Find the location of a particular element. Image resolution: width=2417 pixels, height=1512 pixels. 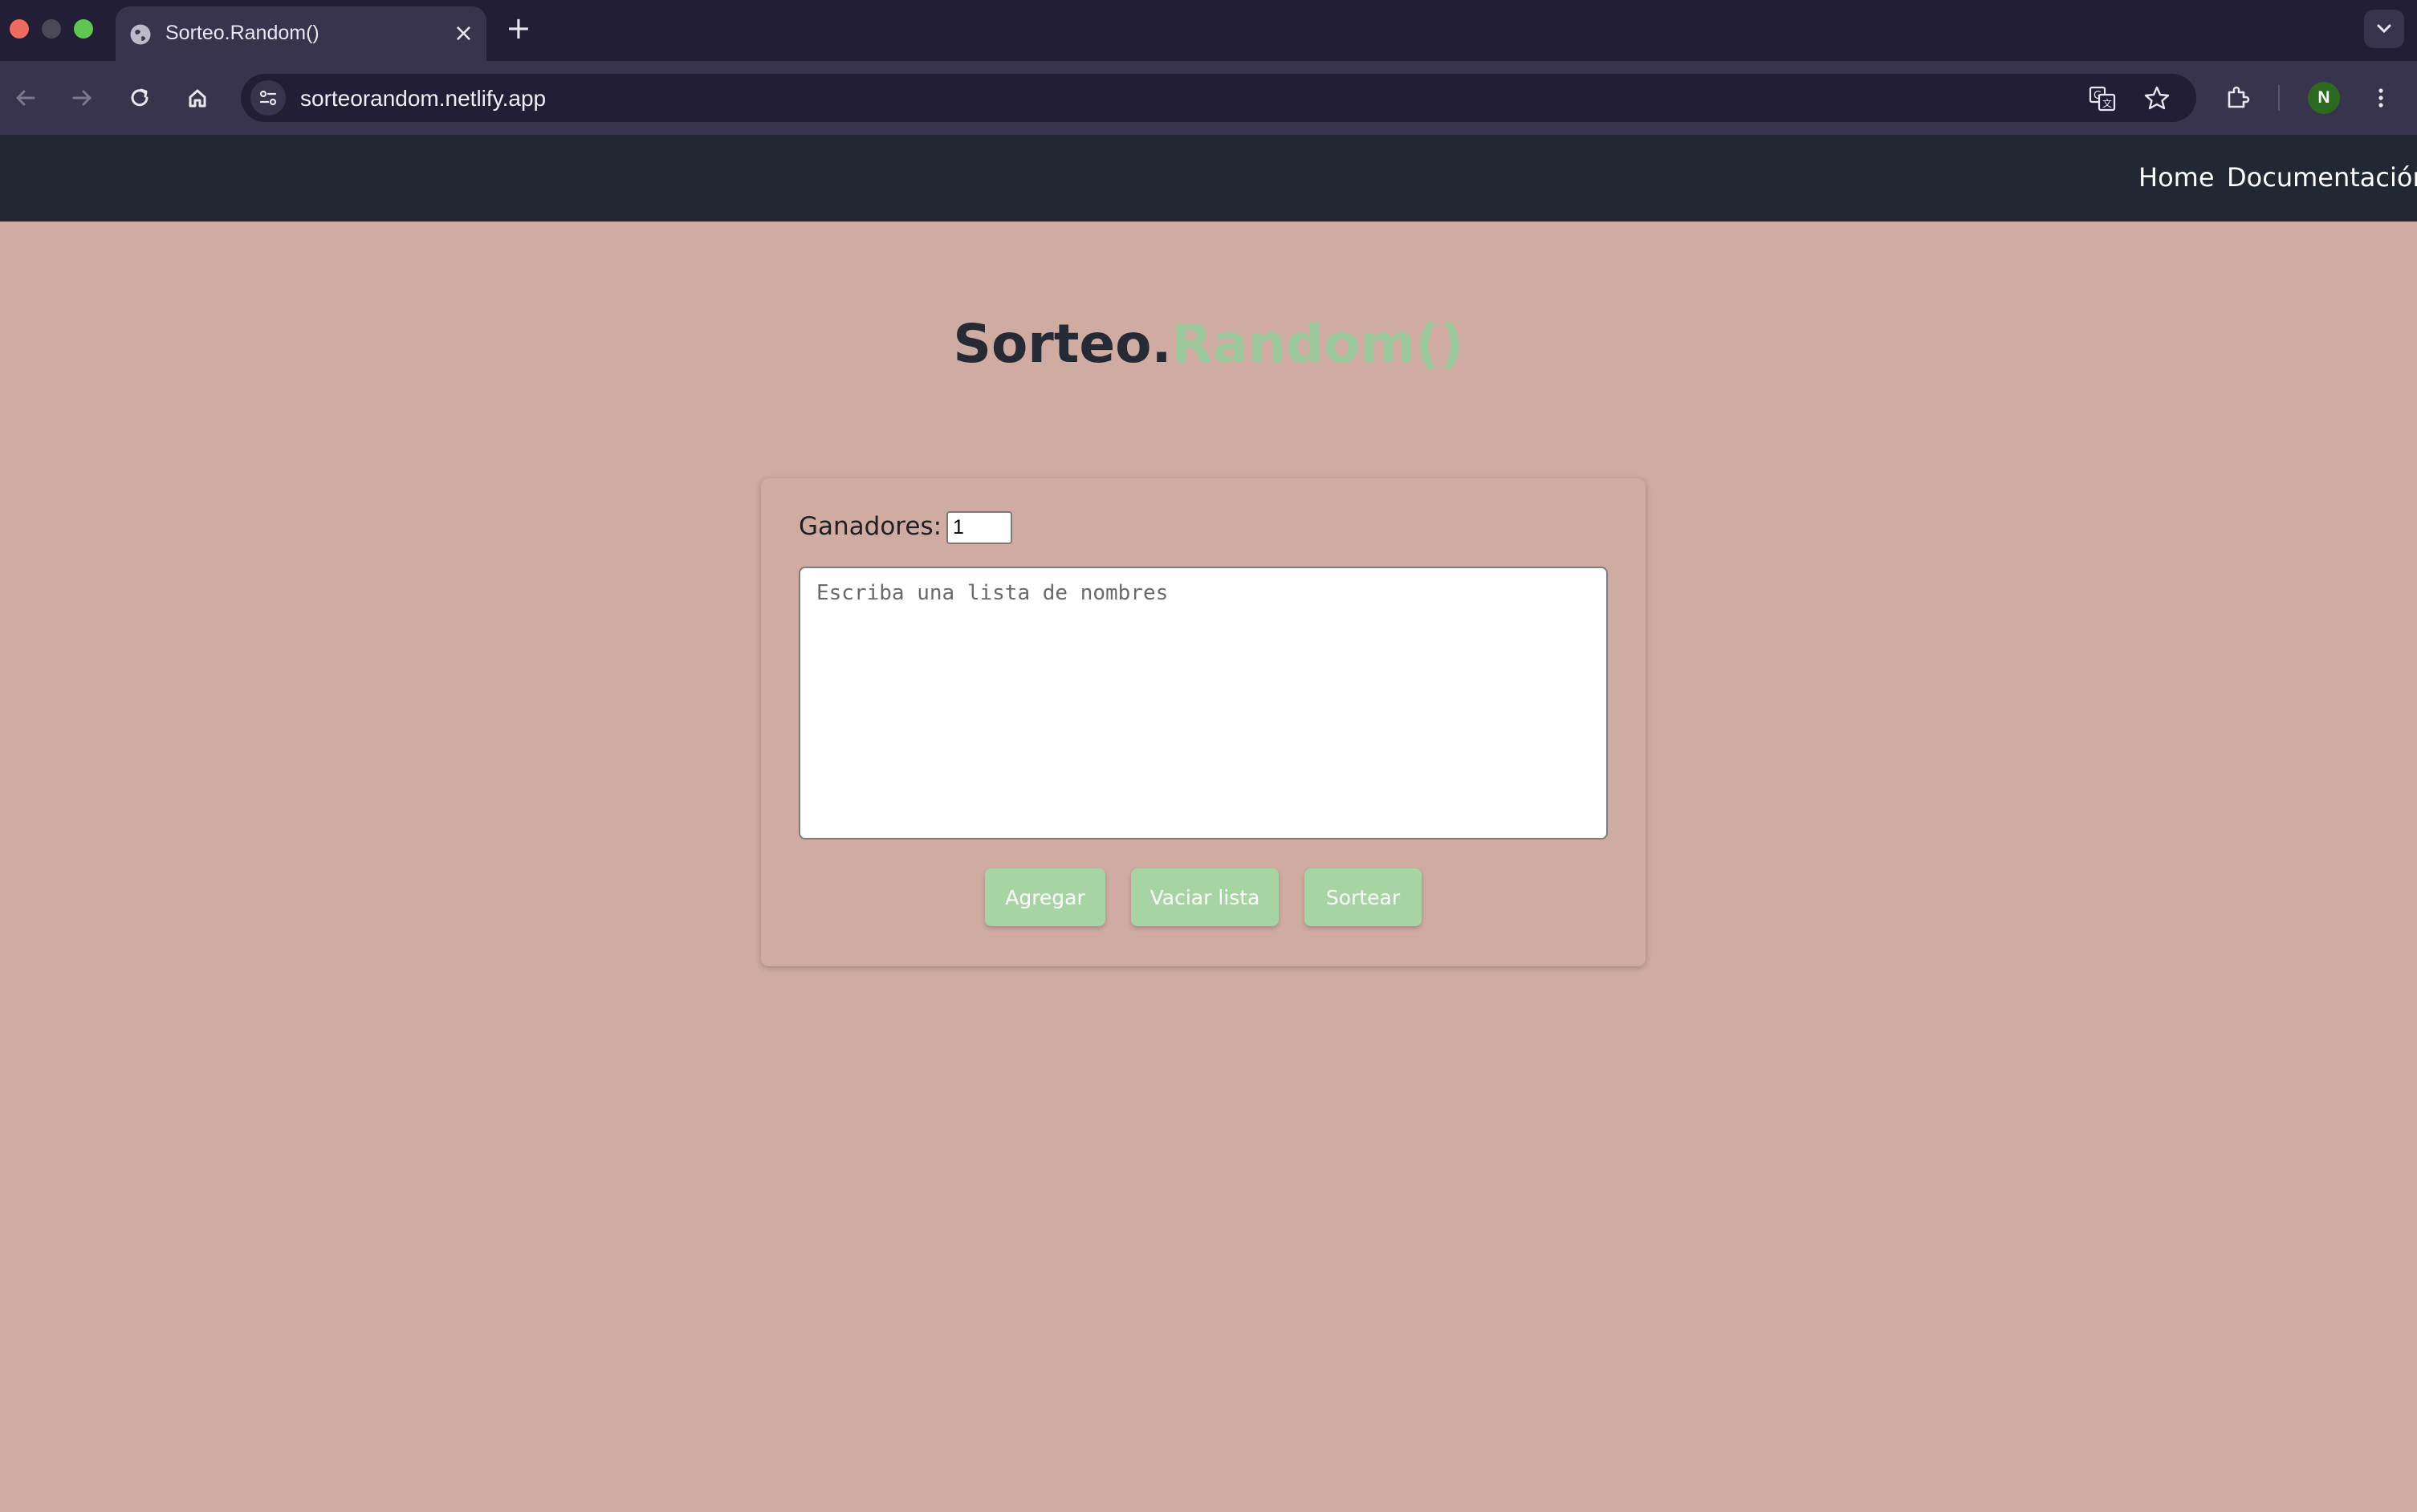

window-zoom-button is located at coordinates (83, 29).